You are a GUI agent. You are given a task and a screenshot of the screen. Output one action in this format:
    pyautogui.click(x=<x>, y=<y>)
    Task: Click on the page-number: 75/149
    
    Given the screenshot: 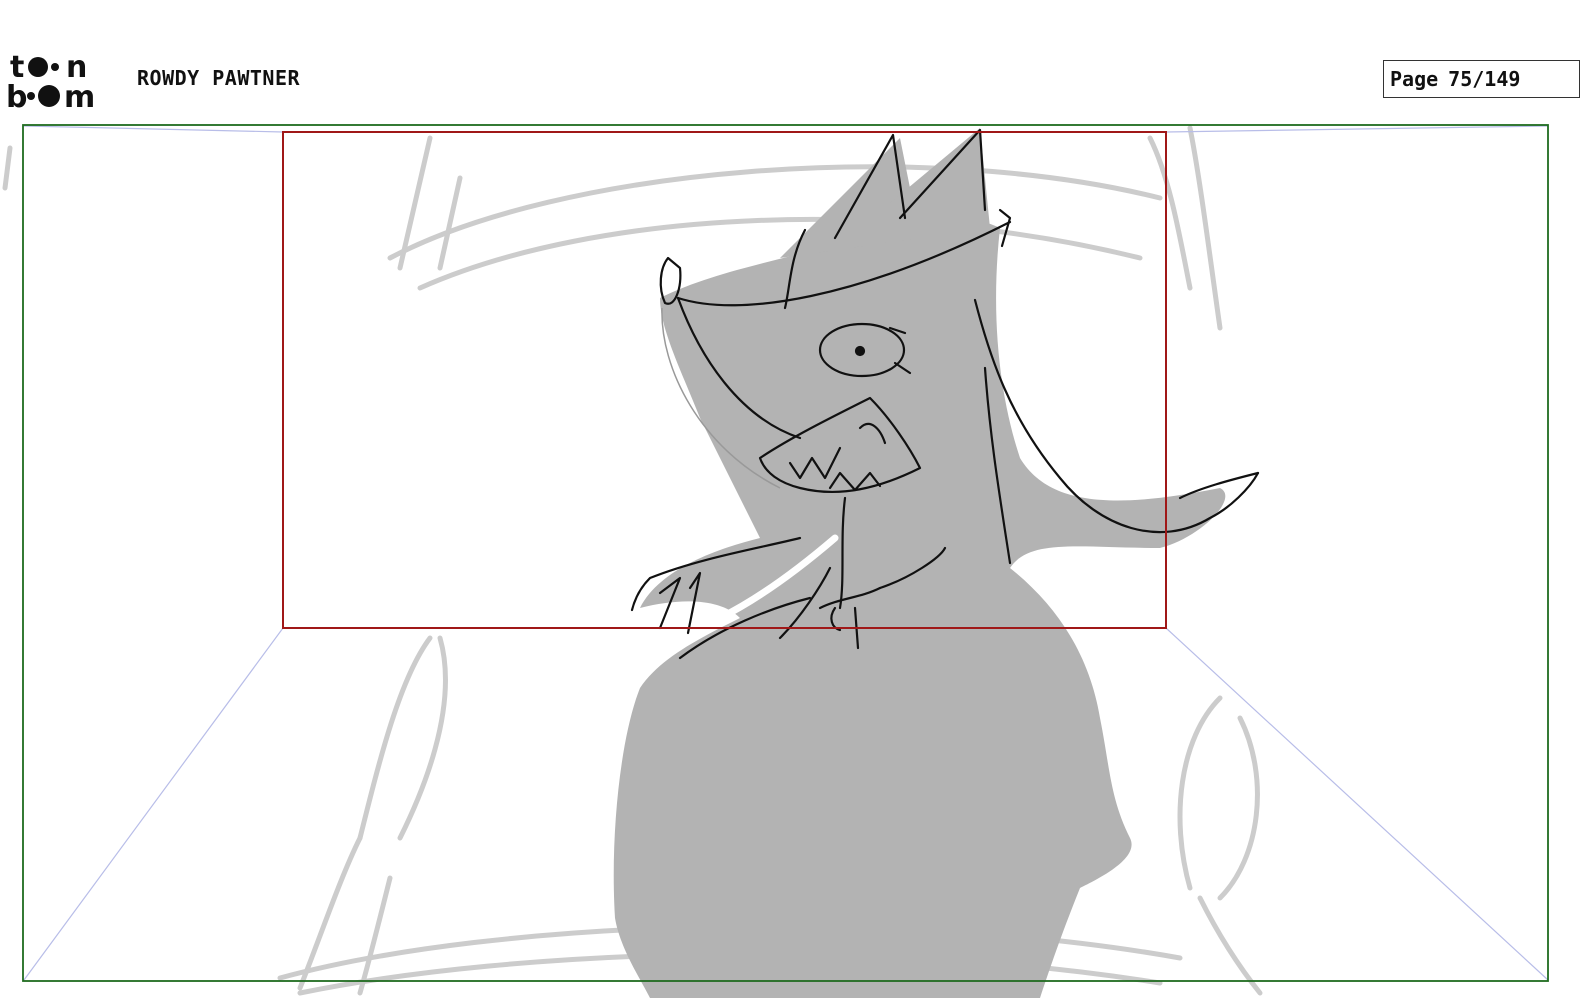 What is the action you would take?
    pyautogui.click(x=1484, y=79)
    